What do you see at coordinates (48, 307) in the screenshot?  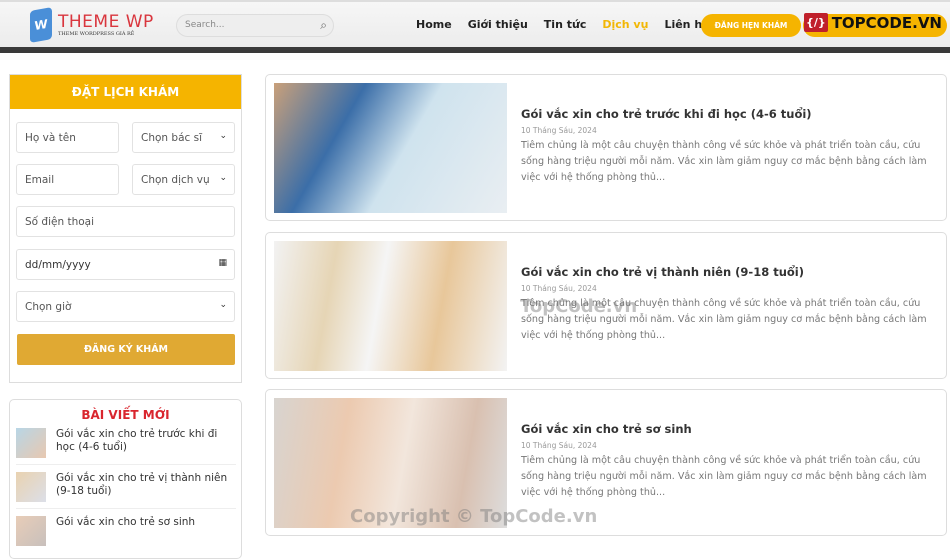 I see `time-select-value: Chọn giờ` at bounding box center [48, 307].